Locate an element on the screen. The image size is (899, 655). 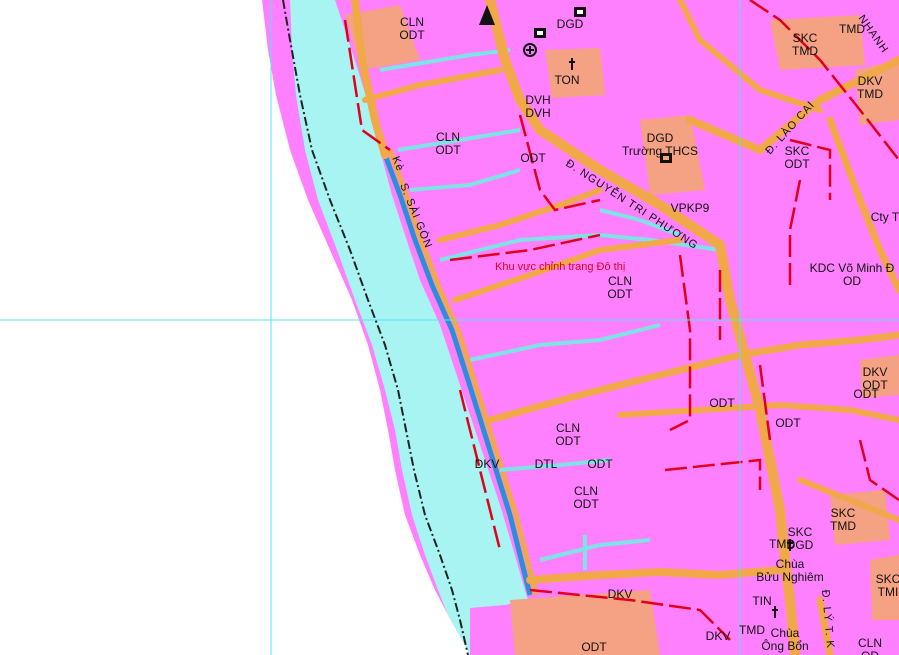
zone-label-dkv-3: DKV is located at coordinates (487, 464).